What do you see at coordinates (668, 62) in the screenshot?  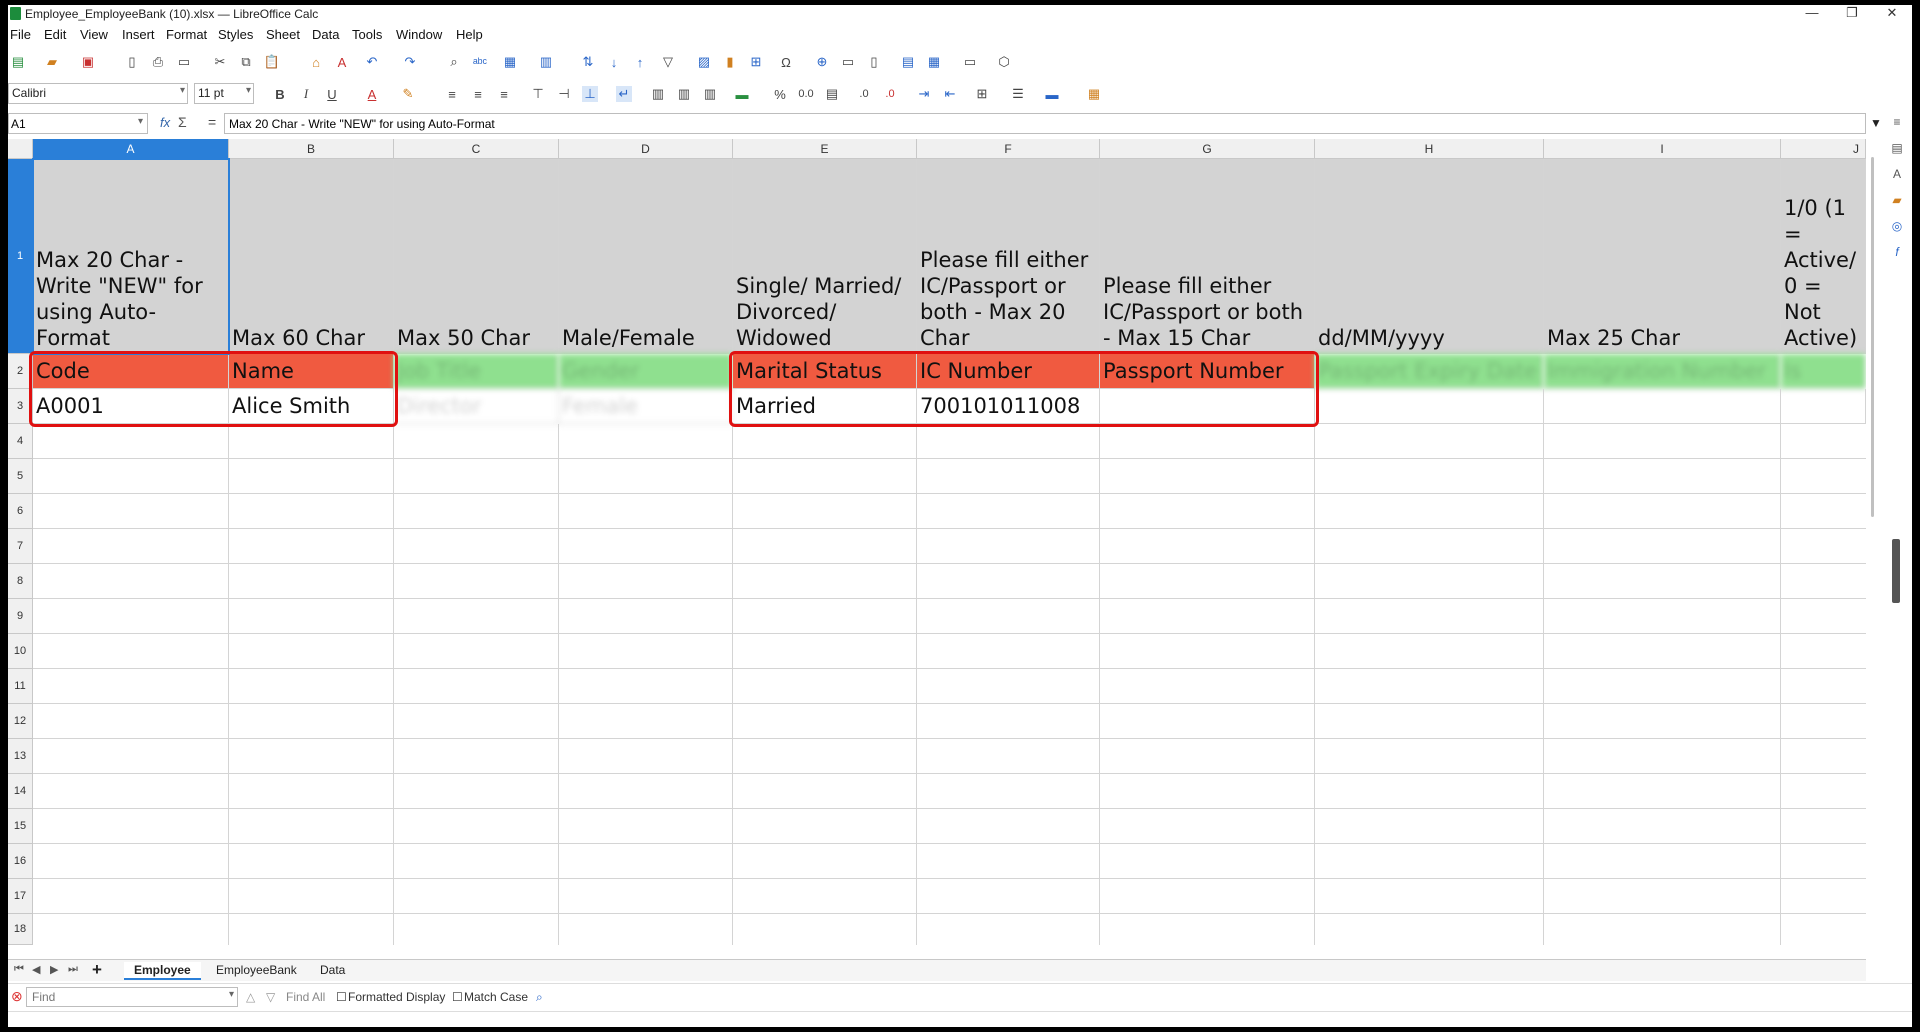 I see `autofilter-icon: ▽` at bounding box center [668, 62].